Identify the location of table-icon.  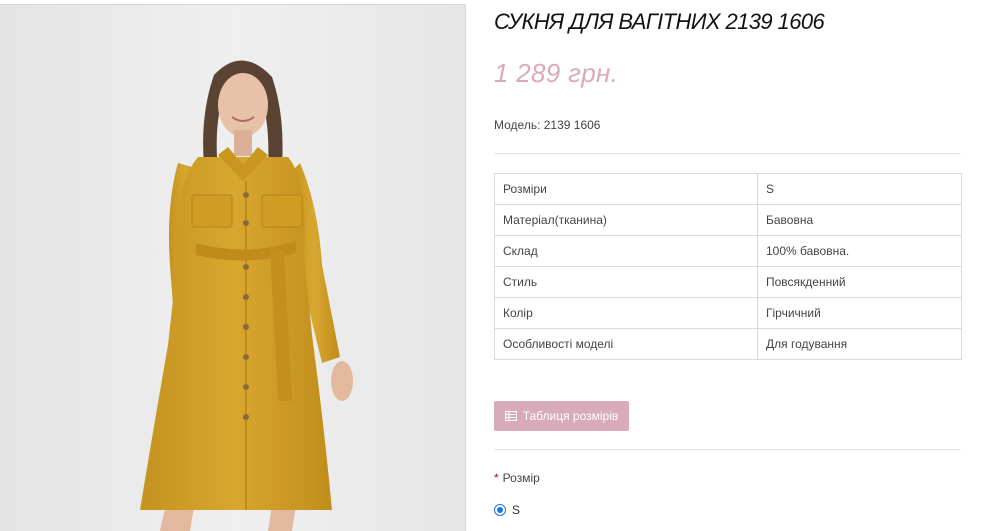
(510, 416).